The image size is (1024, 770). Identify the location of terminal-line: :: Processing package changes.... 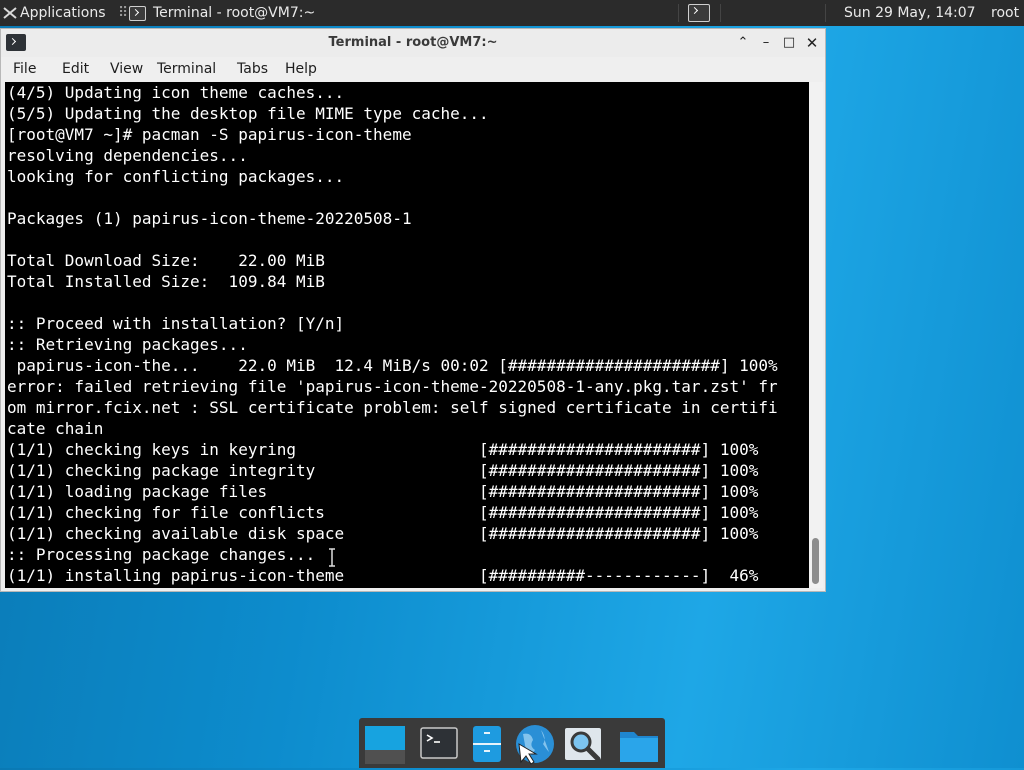
(161, 554).